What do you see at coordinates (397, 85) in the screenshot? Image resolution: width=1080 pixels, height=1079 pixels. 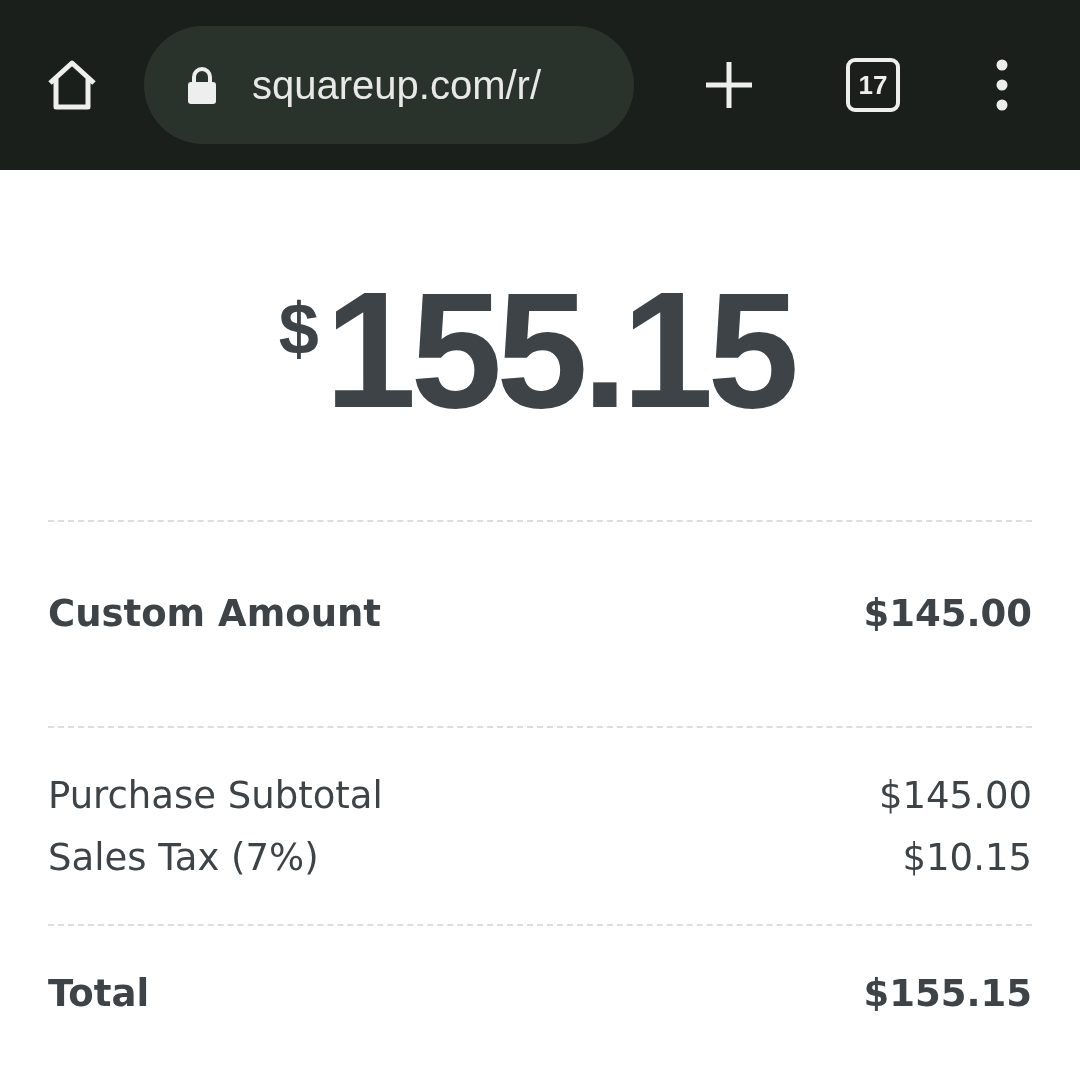 I see `url-text: squareup.com/r/` at bounding box center [397, 85].